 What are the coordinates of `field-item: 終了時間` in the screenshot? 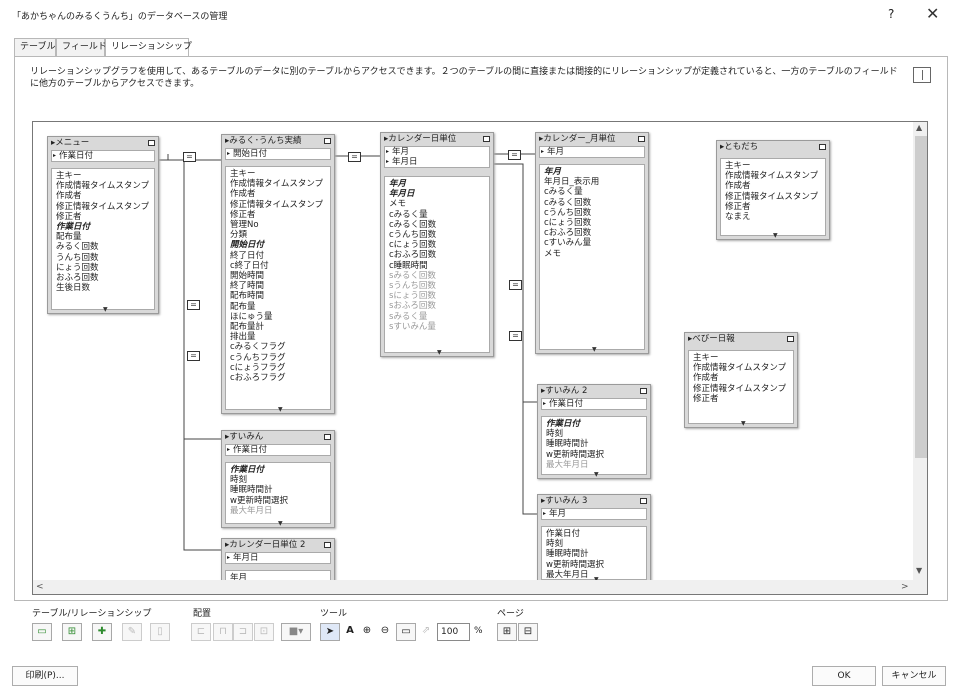 It's located at (278, 286).